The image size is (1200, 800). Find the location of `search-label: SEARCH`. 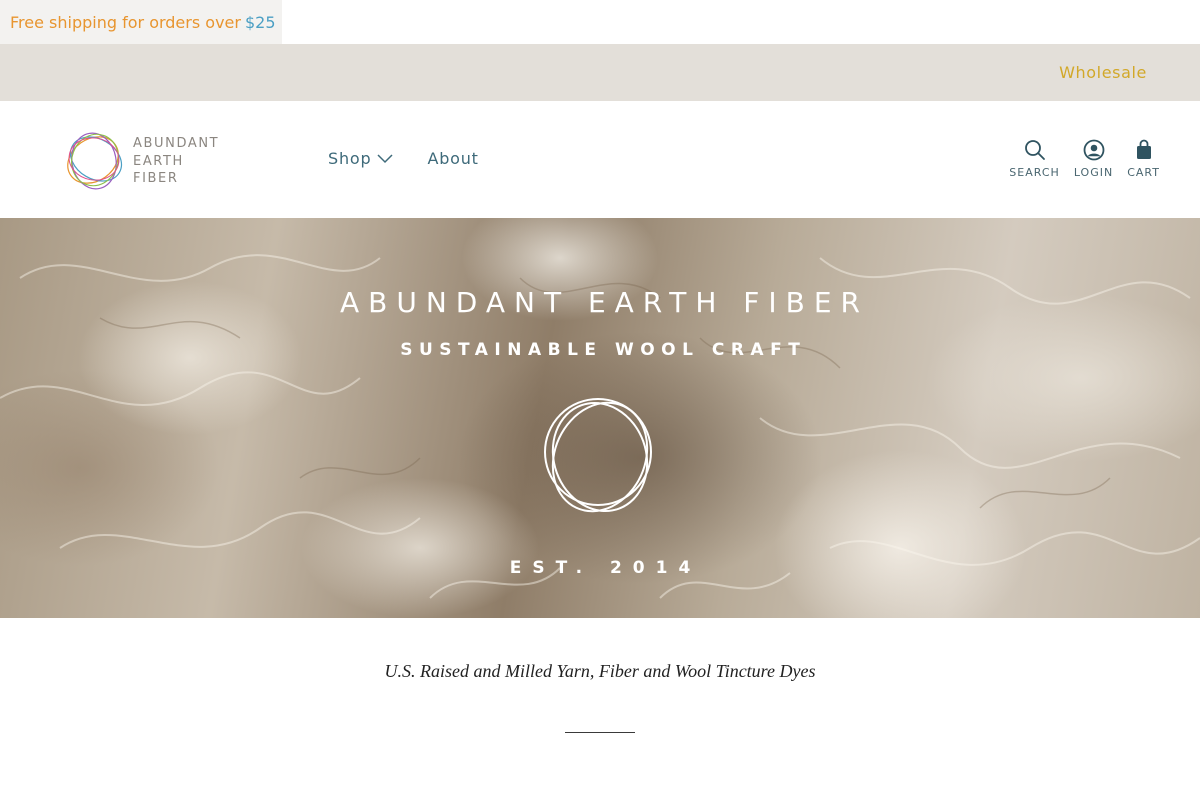

search-label: SEARCH is located at coordinates (1034, 172).